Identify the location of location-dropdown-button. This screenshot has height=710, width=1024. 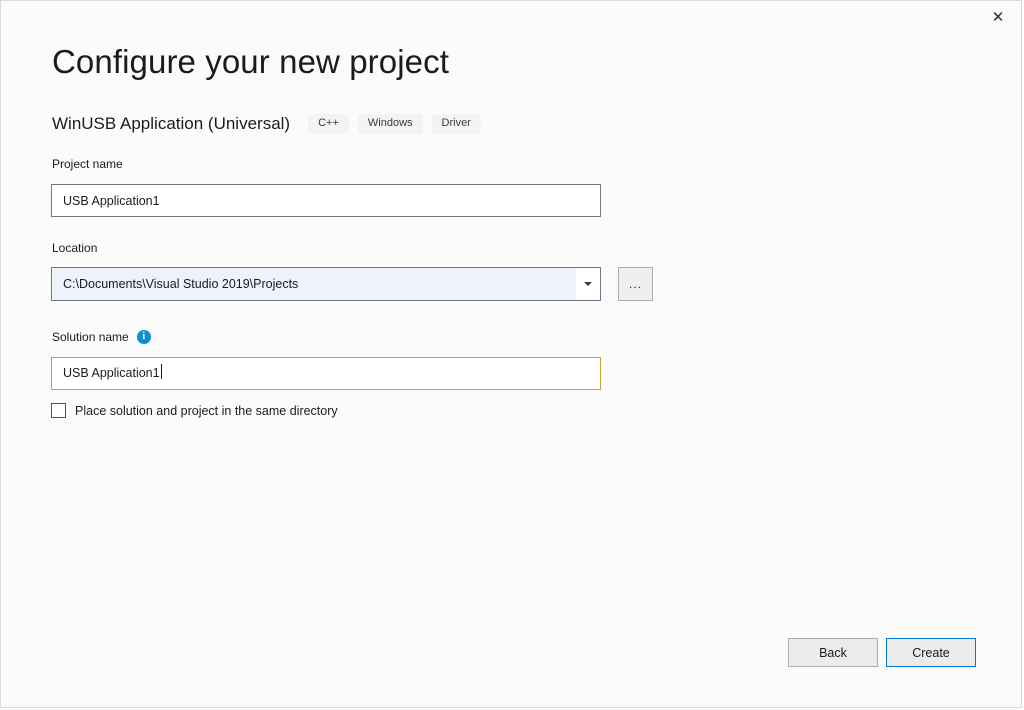
(588, 284).